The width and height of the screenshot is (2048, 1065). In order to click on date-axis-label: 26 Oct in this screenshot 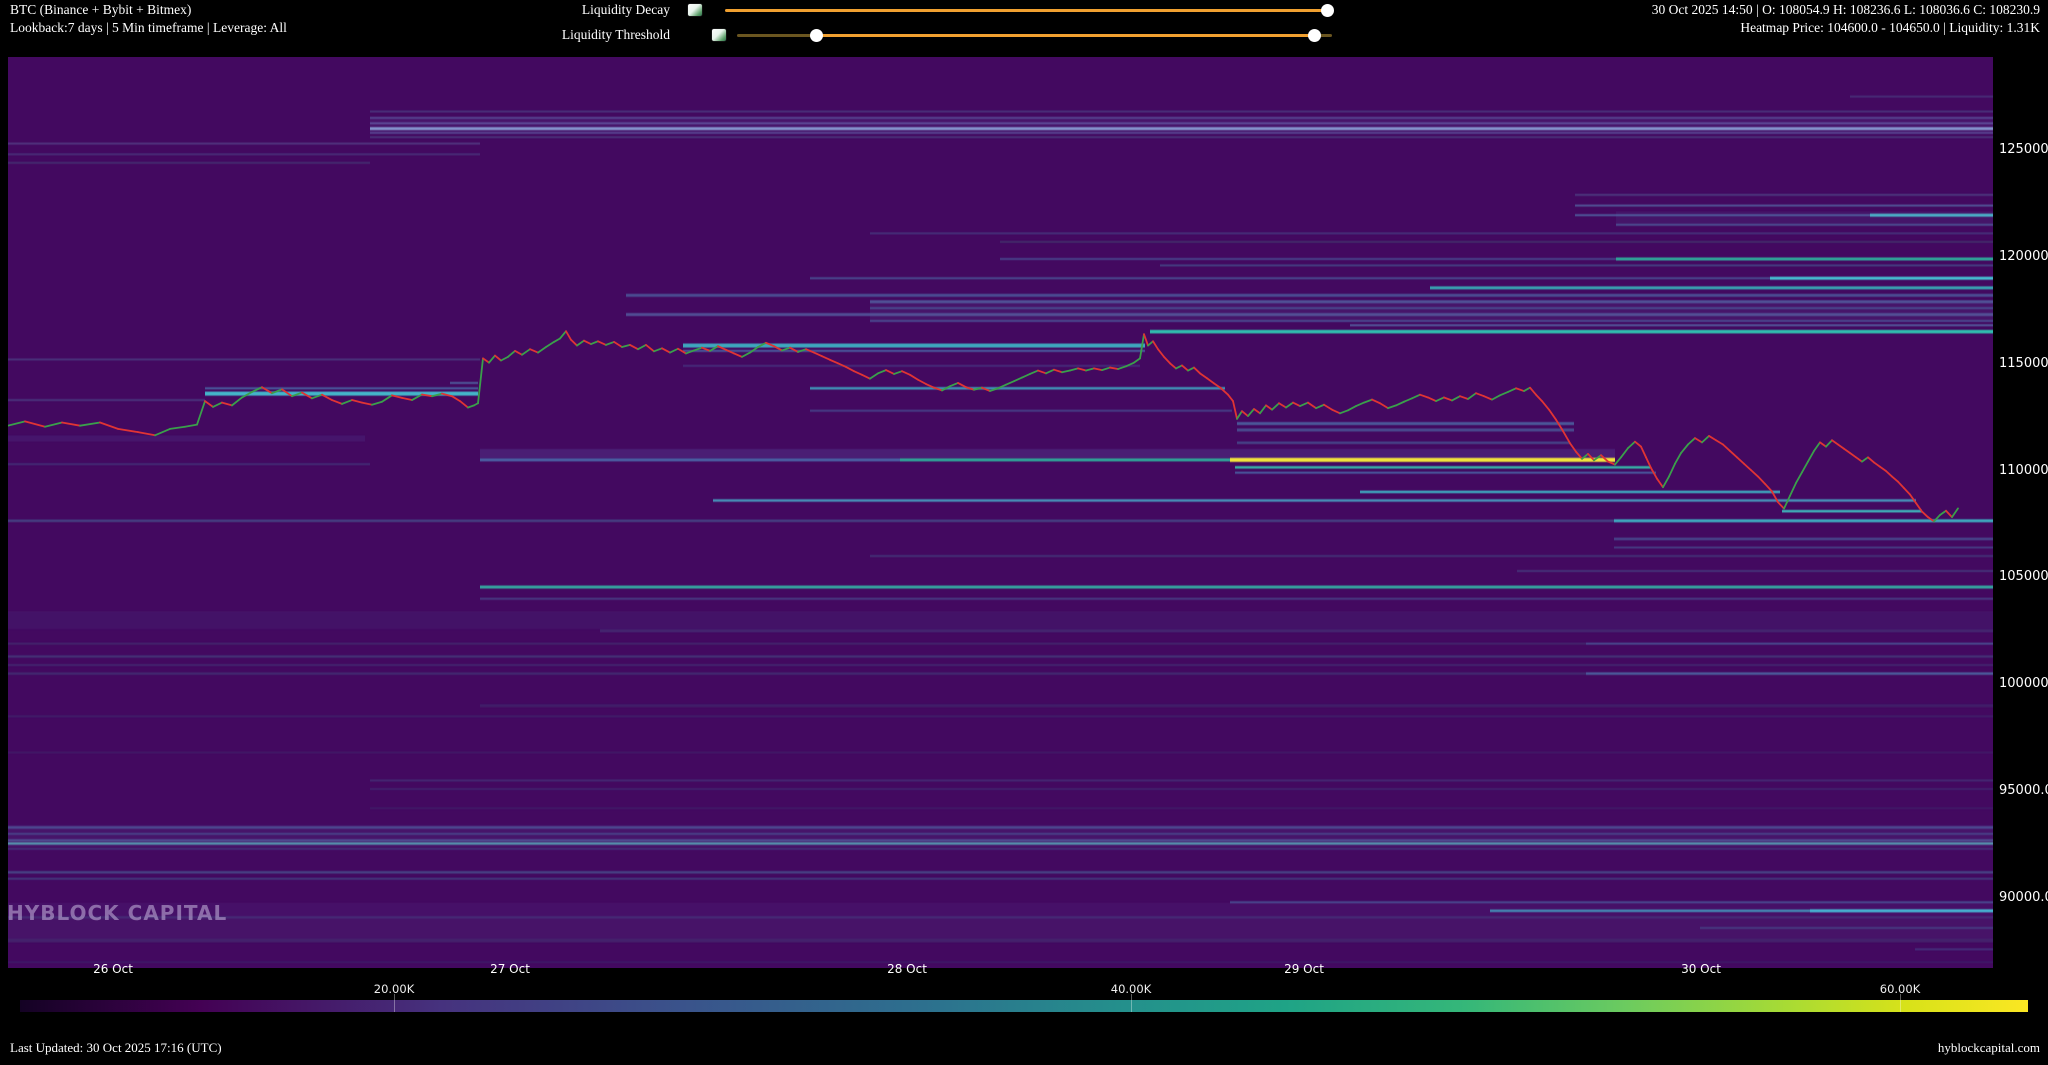, I will do `click(113, 969)`.